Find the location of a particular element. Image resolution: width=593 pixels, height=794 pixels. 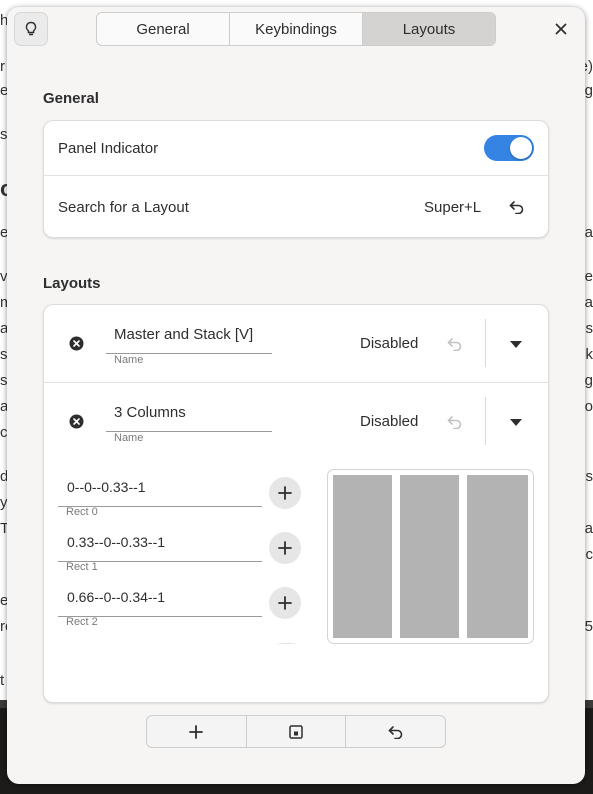

close-icon is located at coordinates (561, 29).